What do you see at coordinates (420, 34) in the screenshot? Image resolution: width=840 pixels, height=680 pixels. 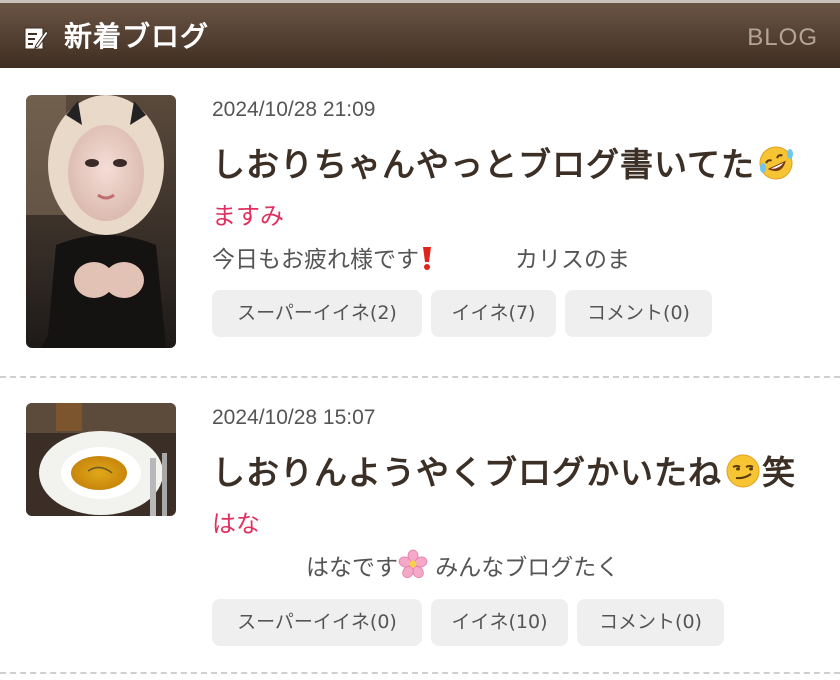 I see `section-header: 新着ブログ BLOG` at bounding box center [420, 34].